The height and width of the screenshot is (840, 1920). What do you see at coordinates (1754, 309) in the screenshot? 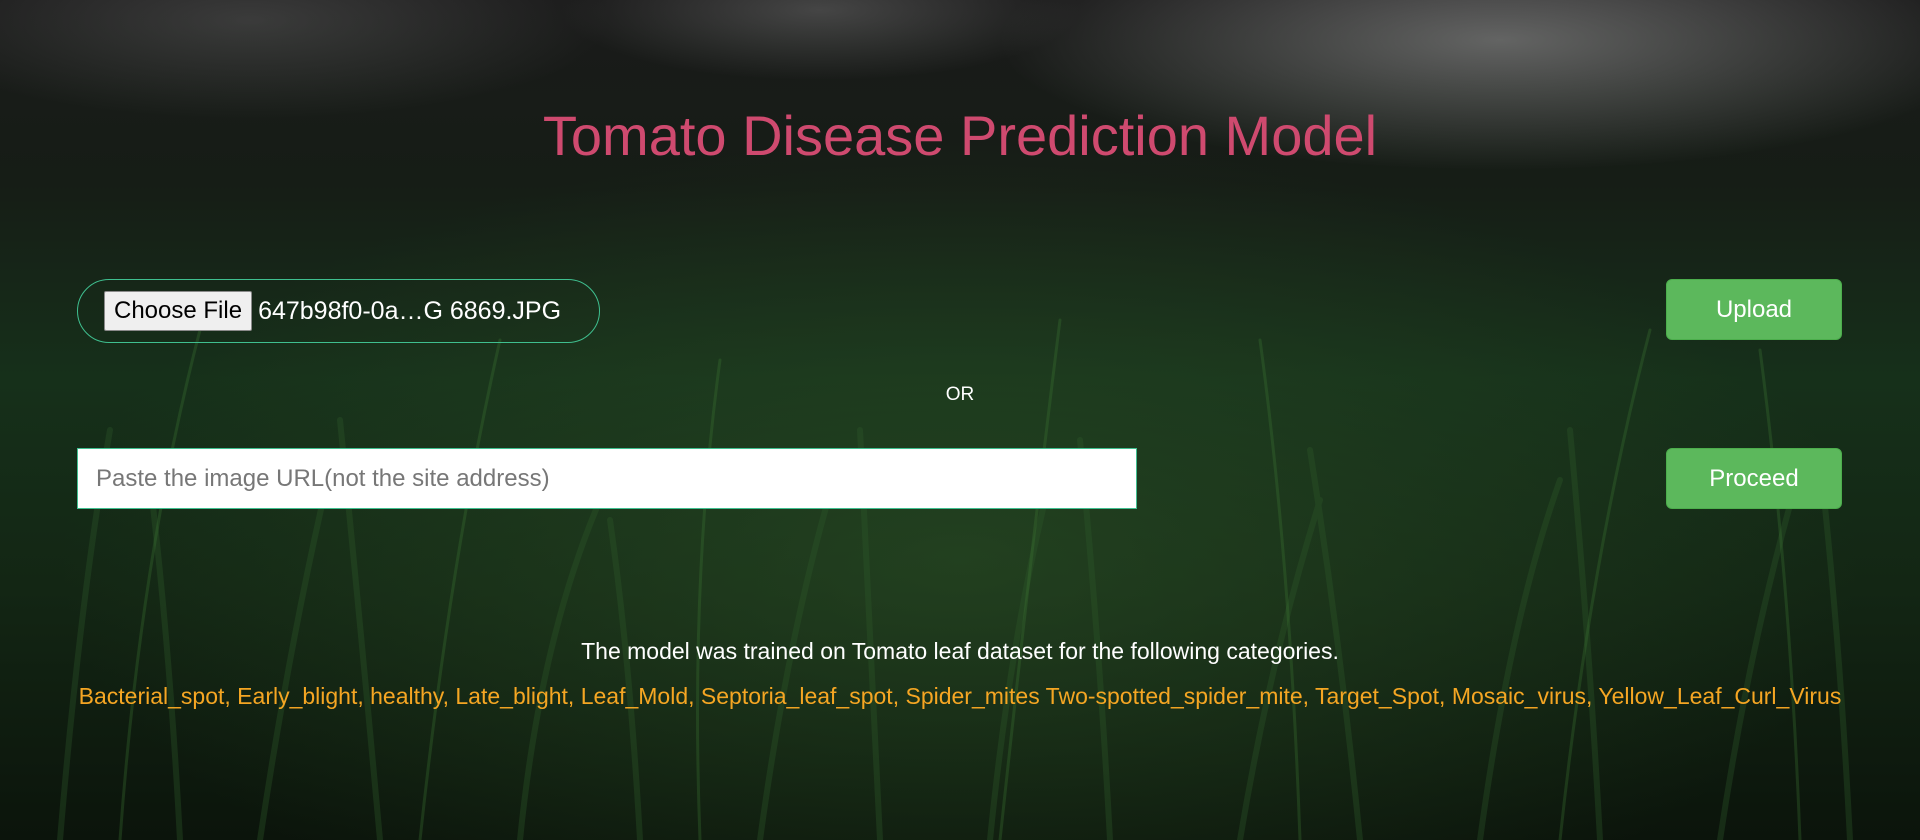
I see `upload-button: Upload` at bounding box center [1754, 309].